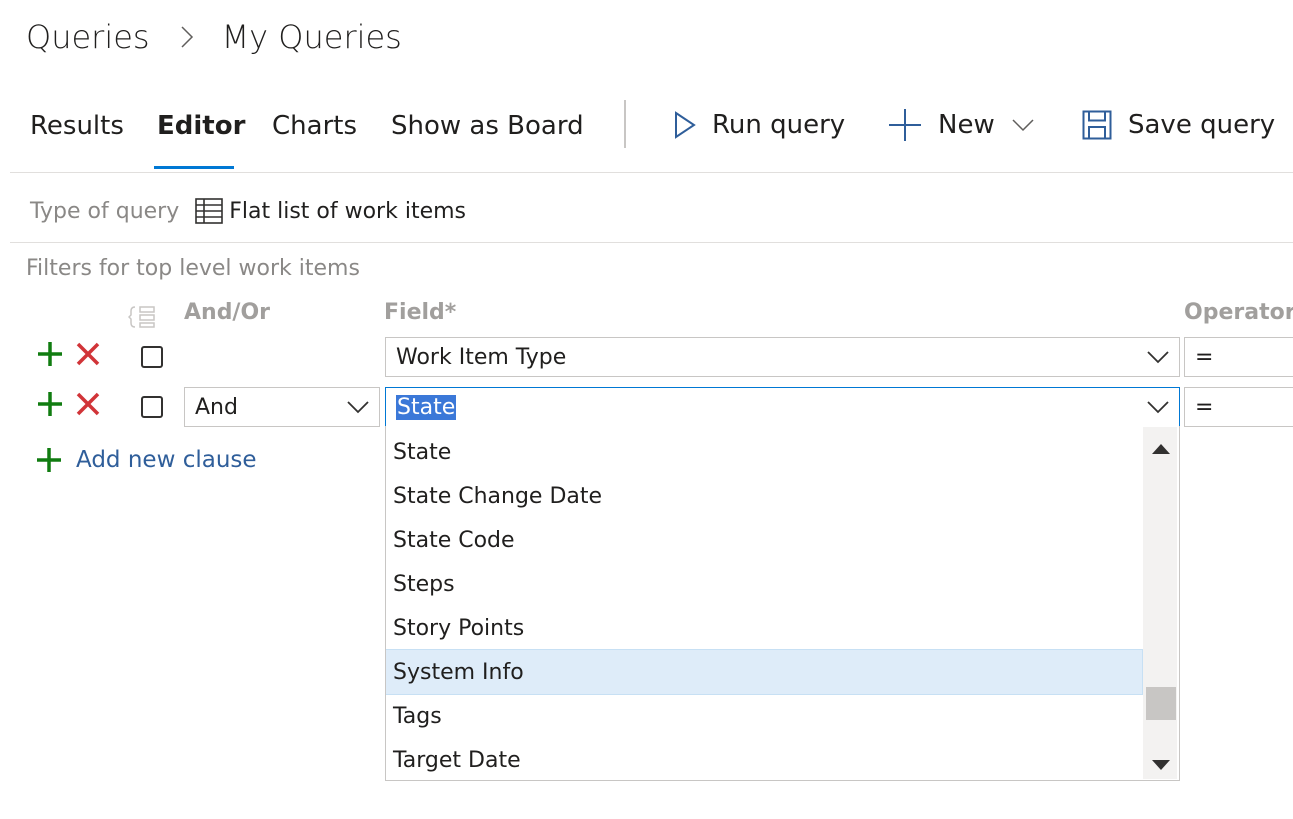 Image resolution: width=1293 pixels, height=819 pixels. Describe the element at coordinates (1097, 125) in the screenshot. I see `save-icon` at that location.